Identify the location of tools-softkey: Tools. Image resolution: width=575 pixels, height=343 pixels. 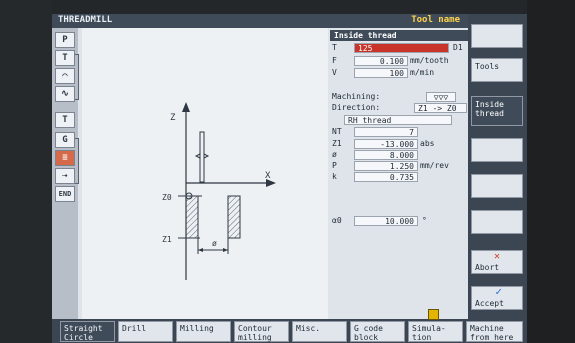
(497, 70).